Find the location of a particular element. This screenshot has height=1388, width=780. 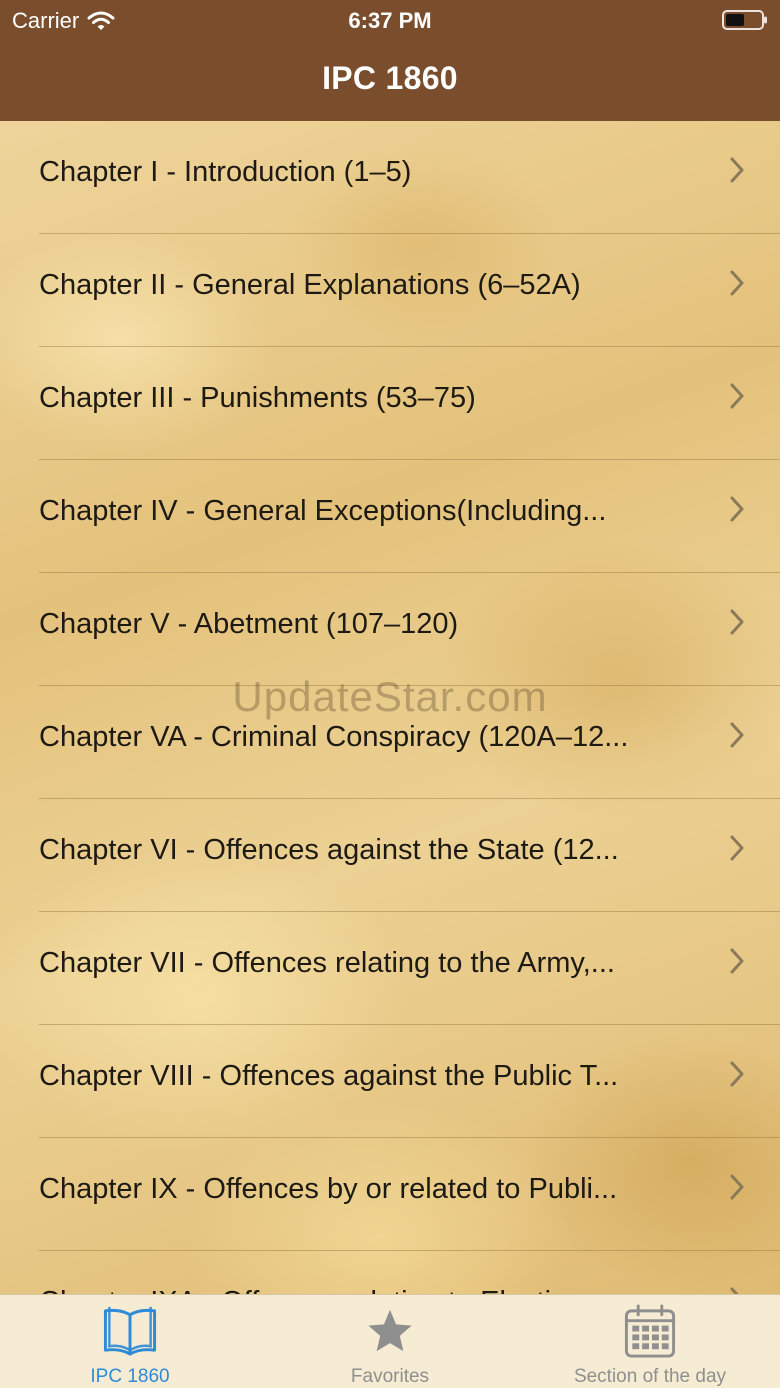

tab-label: Section of the day is located at coordinates (650, 1376).